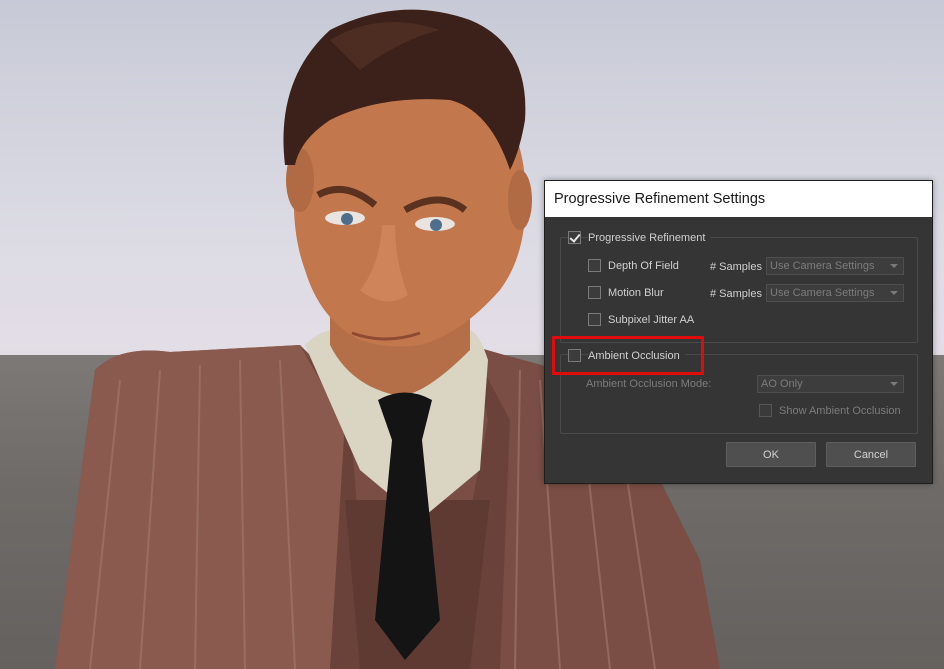 This screenshot has width=944, height=669. What do you see at coordinates (830, 384) in the screenshot?
I see `ao-mode-select: AO Only` at bounding box center [830, 384].